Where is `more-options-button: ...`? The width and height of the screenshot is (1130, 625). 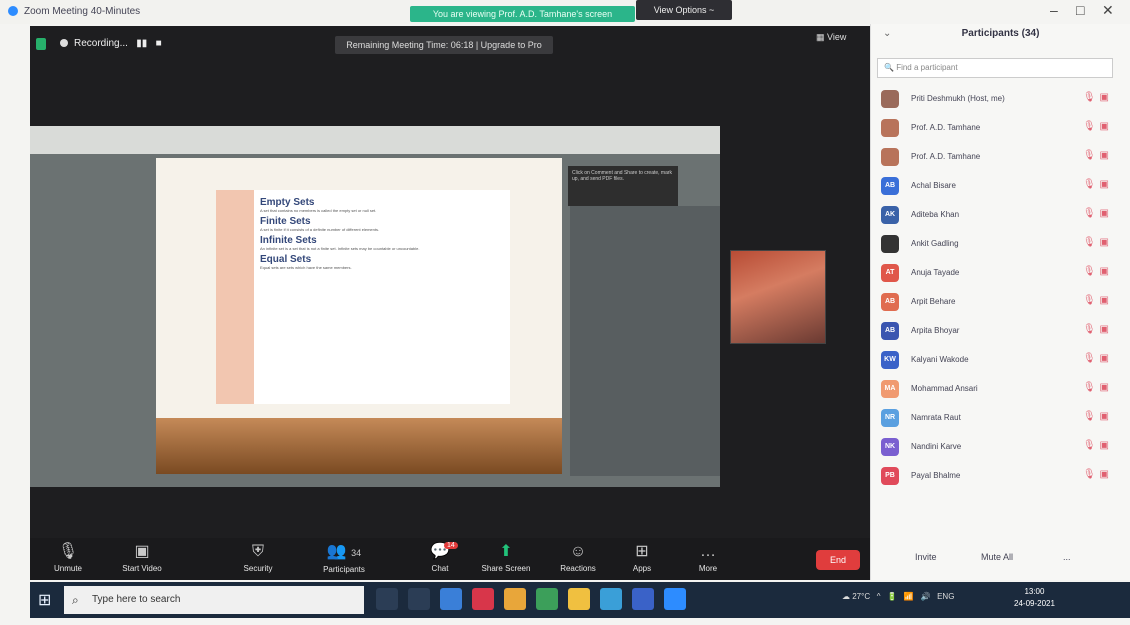 more-options-button: ... is located at coordinates (1067, 557).